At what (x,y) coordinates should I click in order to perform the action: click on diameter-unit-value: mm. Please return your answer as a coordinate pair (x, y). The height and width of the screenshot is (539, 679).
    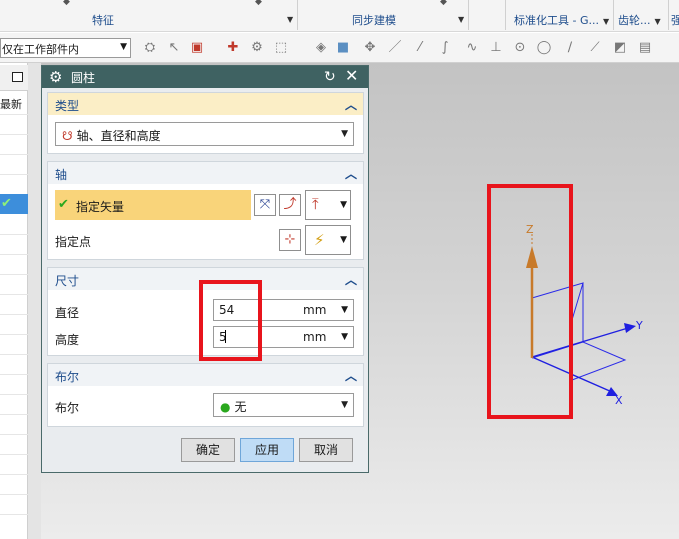
    Looking at the image, I should click on (315, 310).